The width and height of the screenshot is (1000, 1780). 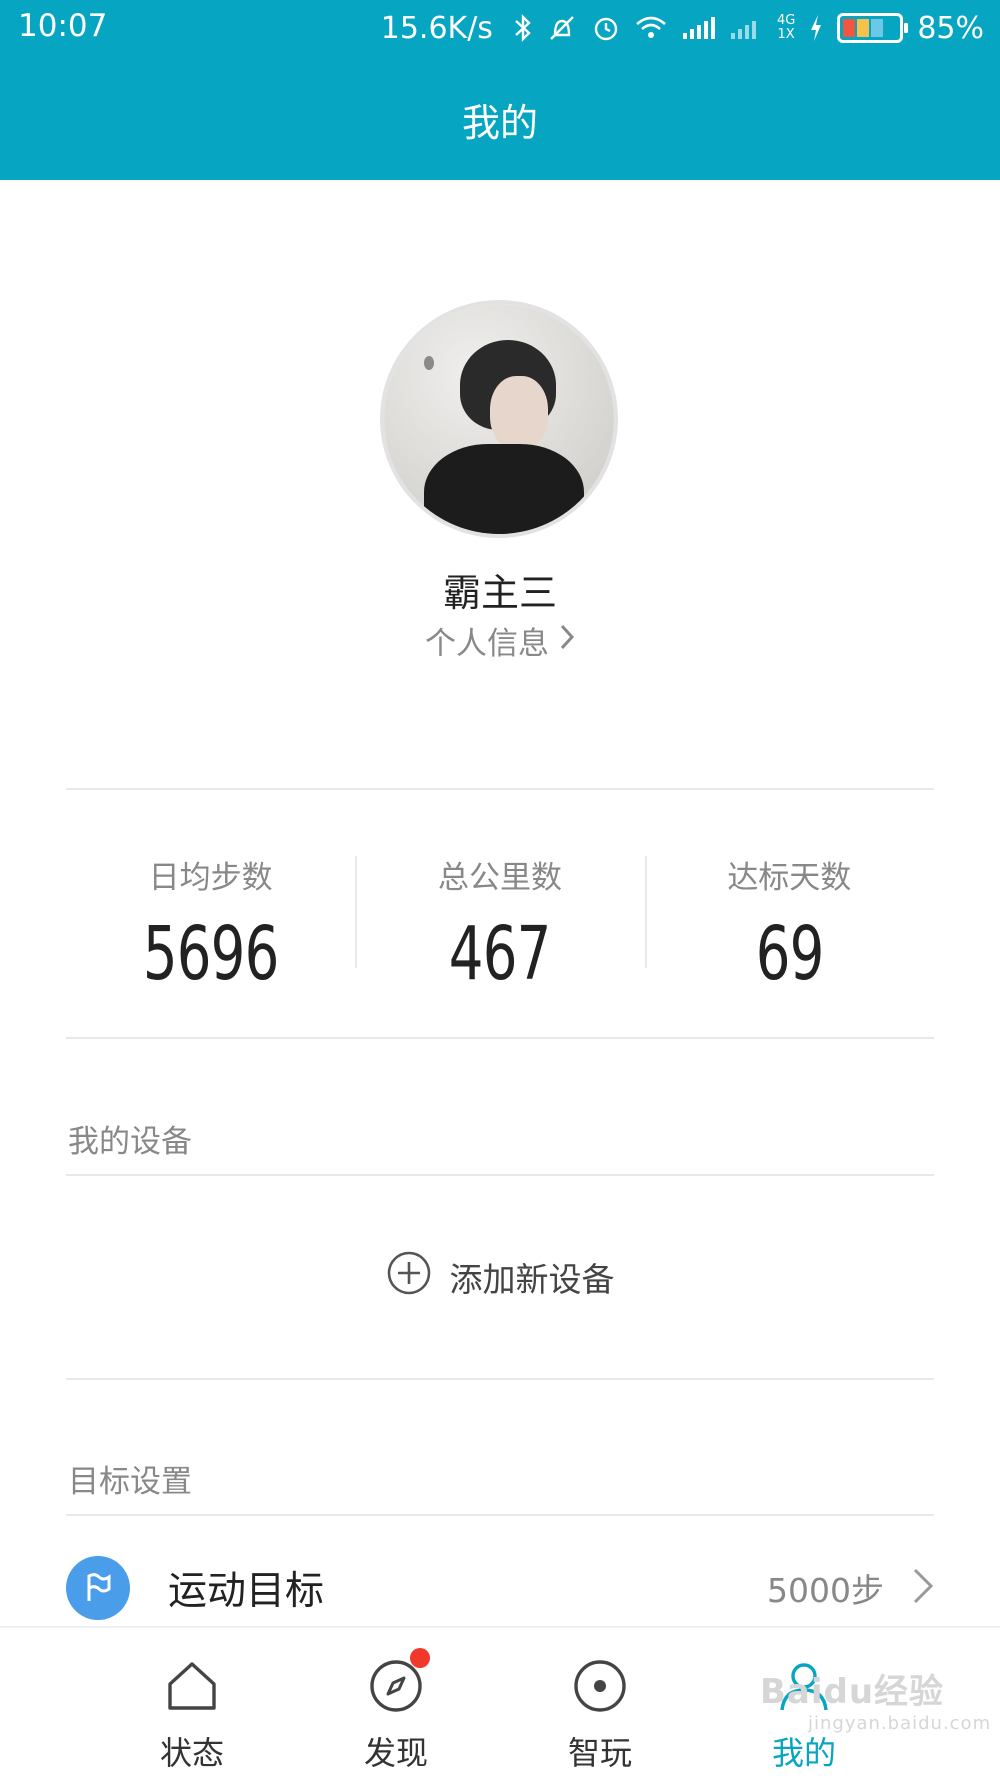 I want to click on flag-icon, so click(x=98, y=1588).